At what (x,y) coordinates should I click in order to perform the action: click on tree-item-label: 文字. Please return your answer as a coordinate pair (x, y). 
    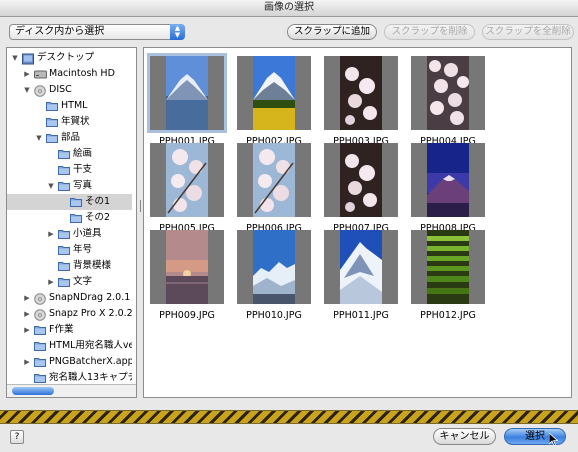
    Looking at the image, I should click on (83, 281).